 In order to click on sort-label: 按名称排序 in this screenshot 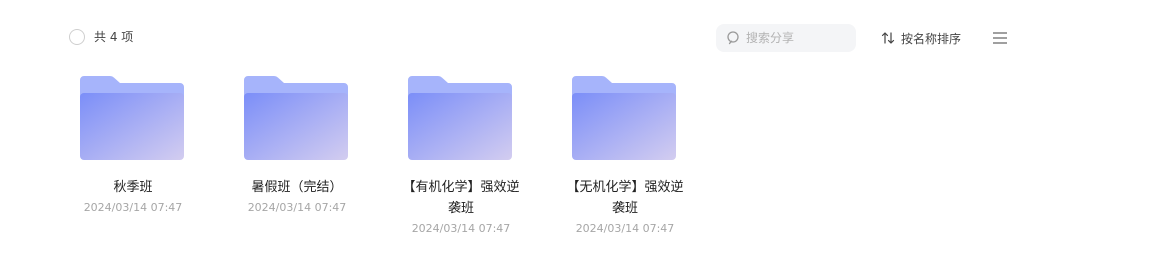, I will do `click(931, 38)`.